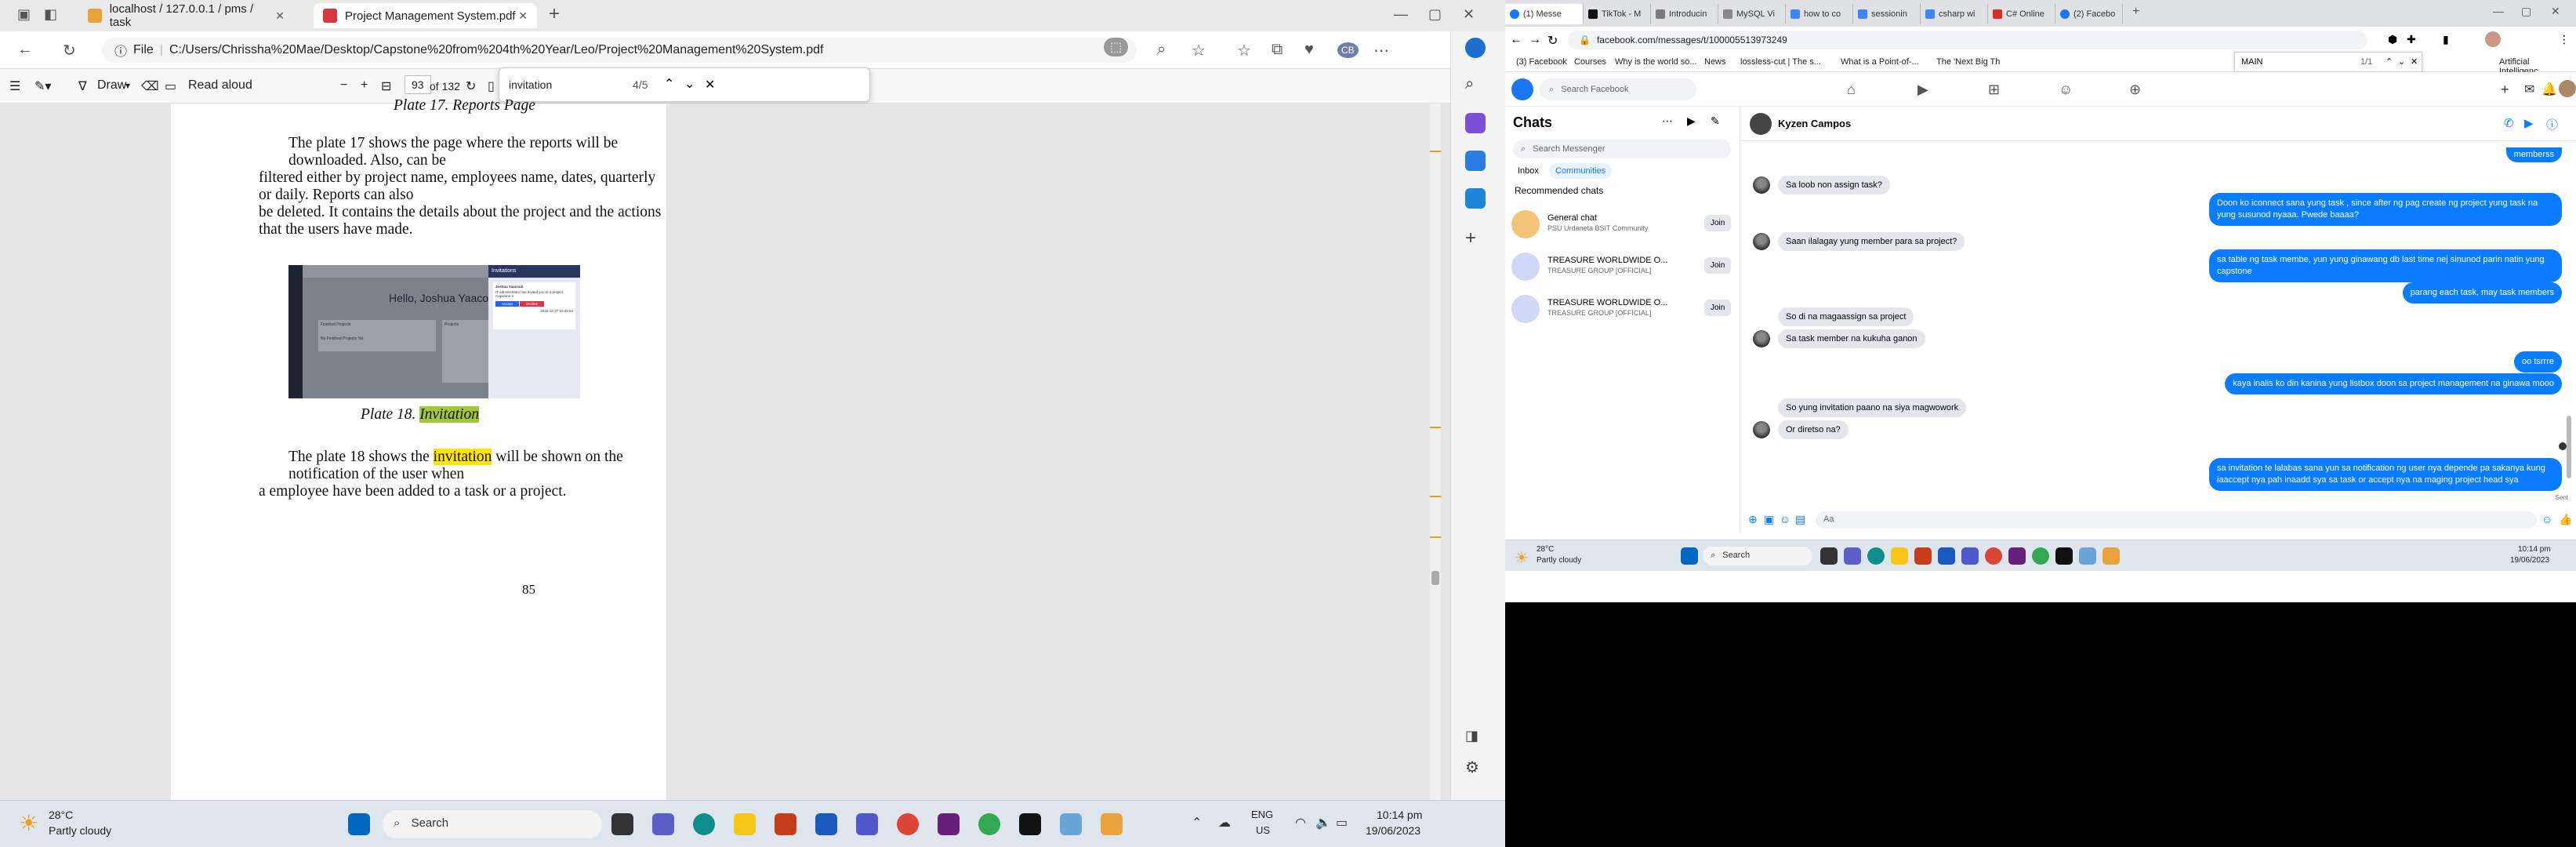  Describe the element at coordinates (530, 84) in the screenshot. I see `find-input: invitation` at that location.